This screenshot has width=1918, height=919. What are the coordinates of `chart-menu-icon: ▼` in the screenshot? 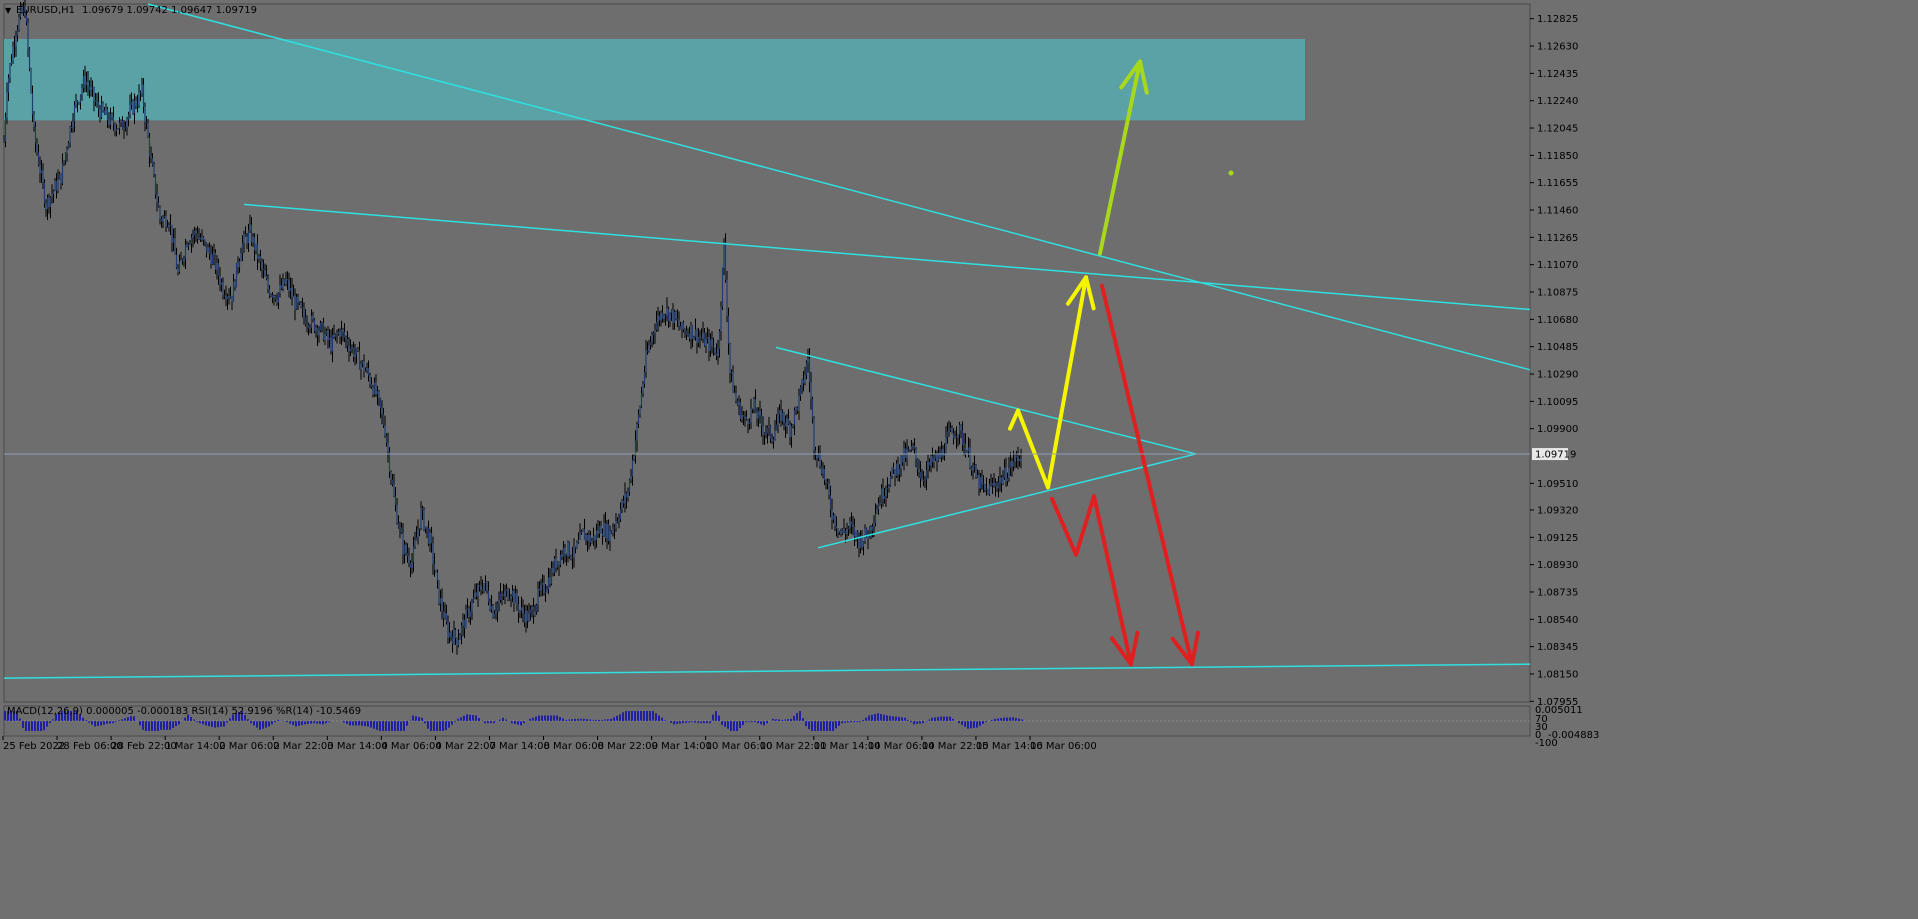 It's located at (8, 10).